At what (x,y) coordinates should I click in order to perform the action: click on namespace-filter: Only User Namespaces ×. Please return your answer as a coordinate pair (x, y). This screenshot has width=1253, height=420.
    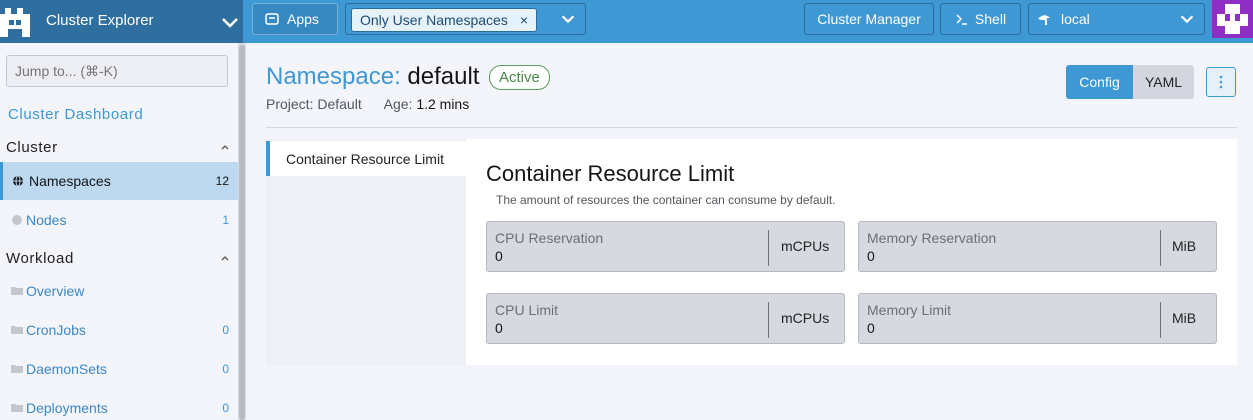
    Looking at the image, I should click on (465, 19).